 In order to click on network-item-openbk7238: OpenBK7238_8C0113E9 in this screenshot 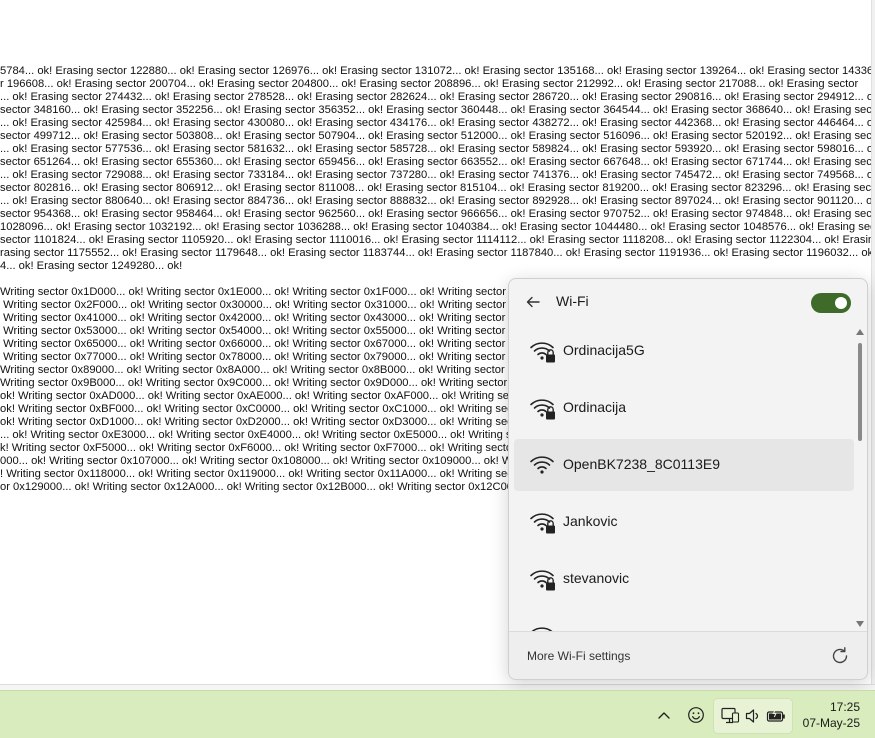, I will do `click(684, 465)`.